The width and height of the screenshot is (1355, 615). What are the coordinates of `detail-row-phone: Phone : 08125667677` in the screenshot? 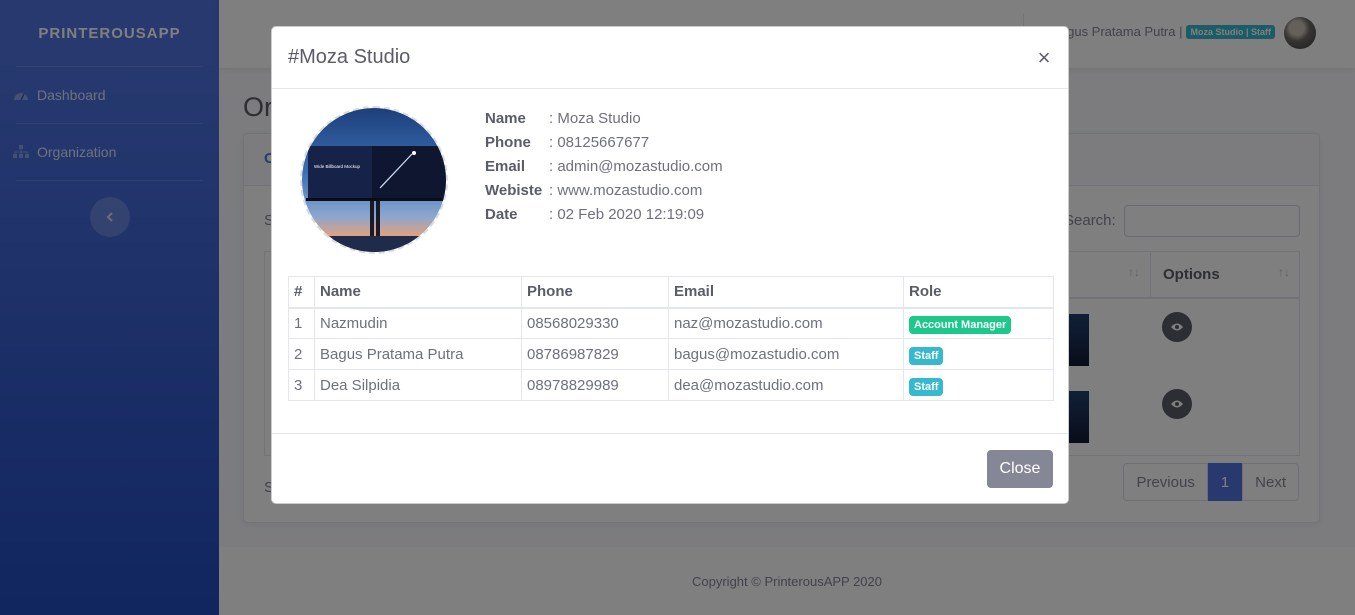 It's located at (604, 143).